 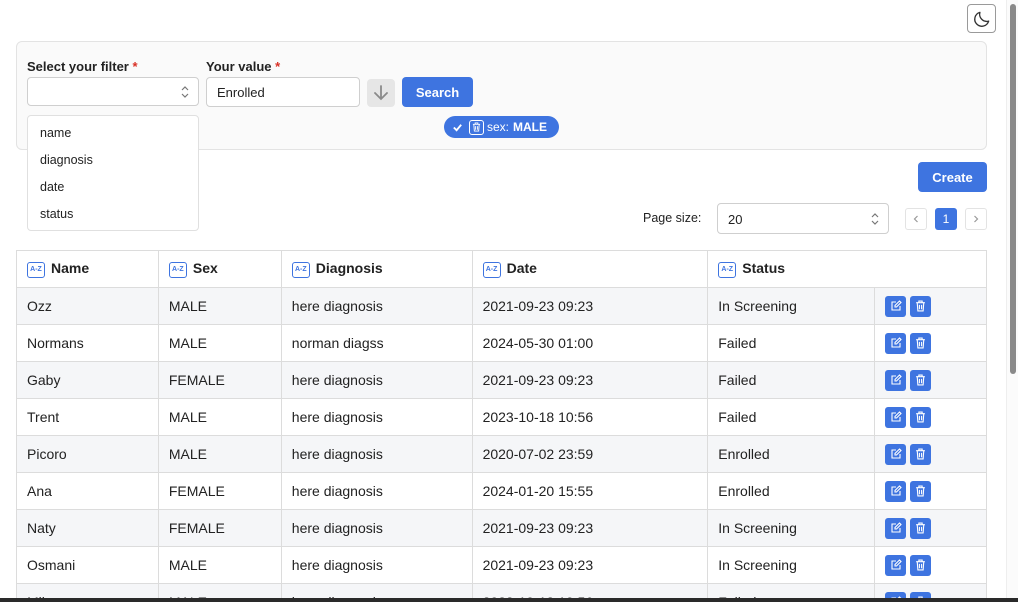 What do you see at coordinates (87, 380) in the screenshot?
I see `cell-name: Gaby` at bounding box center [87, 380].